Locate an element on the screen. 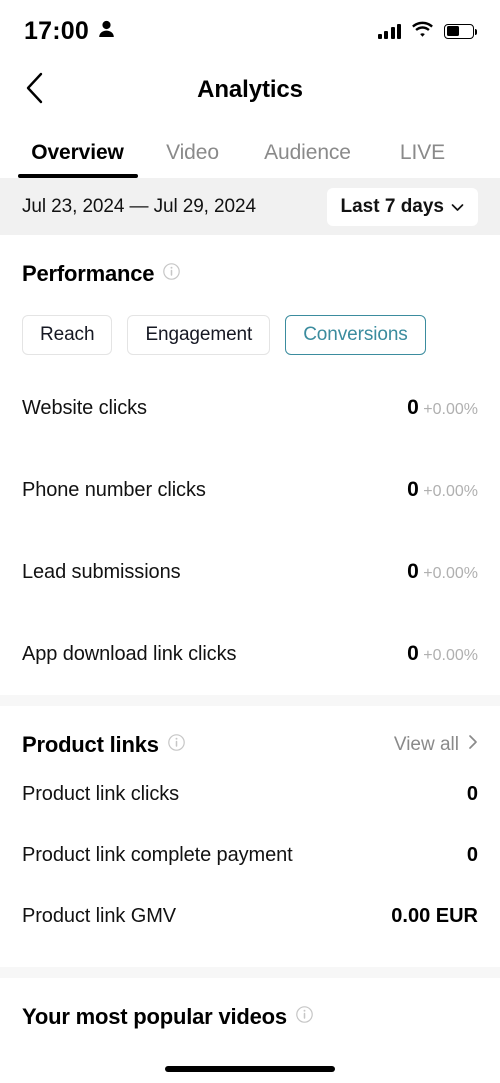  chip-engagement: Engagement is located at coordinates (199, 335).